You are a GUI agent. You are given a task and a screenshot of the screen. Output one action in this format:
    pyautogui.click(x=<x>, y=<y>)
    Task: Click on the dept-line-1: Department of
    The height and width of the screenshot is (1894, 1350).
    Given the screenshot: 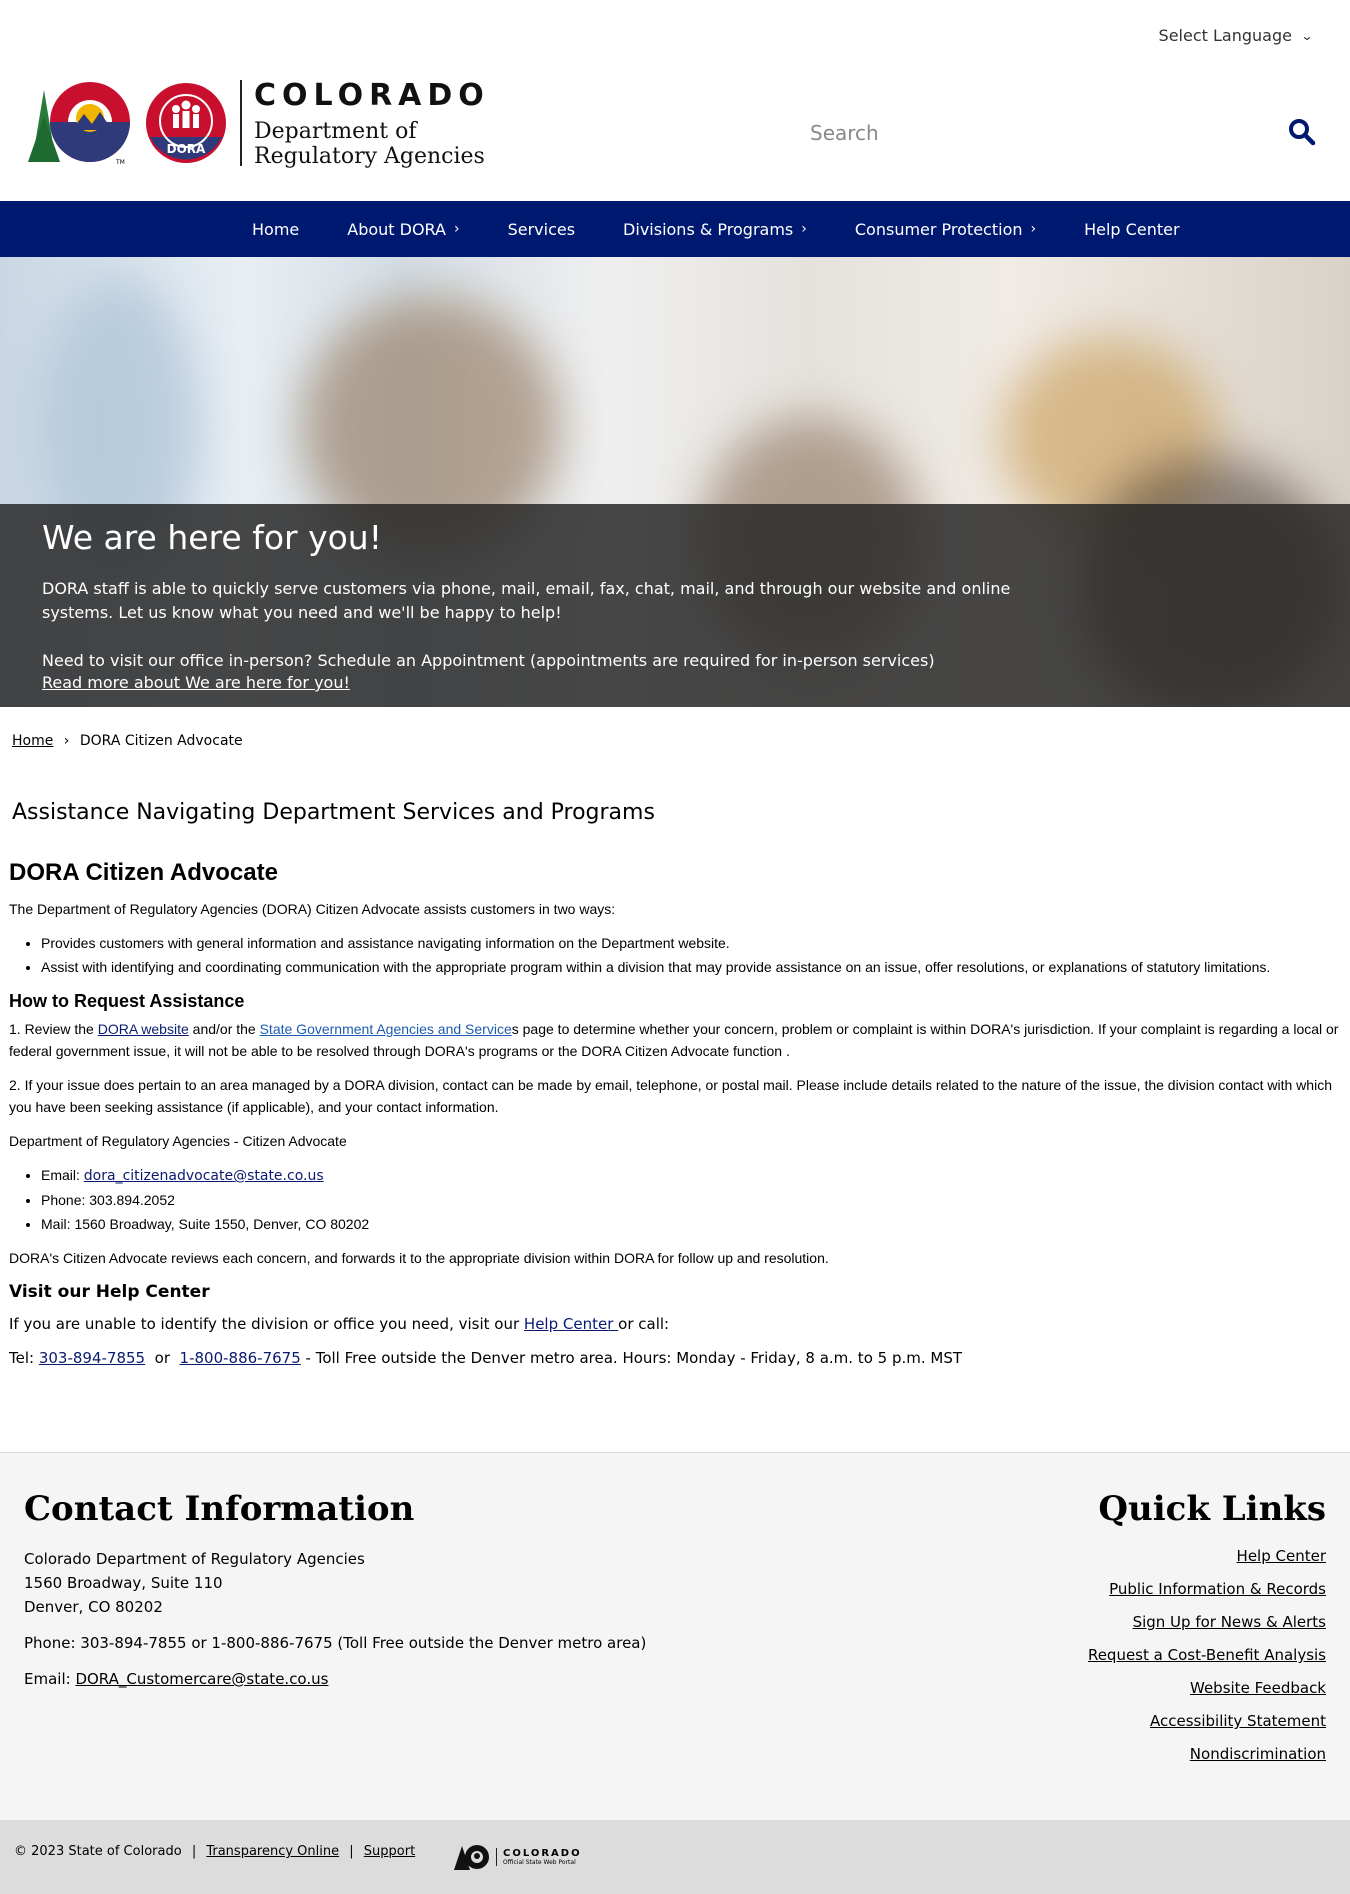 What is the action you would take?
    pyautogui.click(x=335, y=131)
    